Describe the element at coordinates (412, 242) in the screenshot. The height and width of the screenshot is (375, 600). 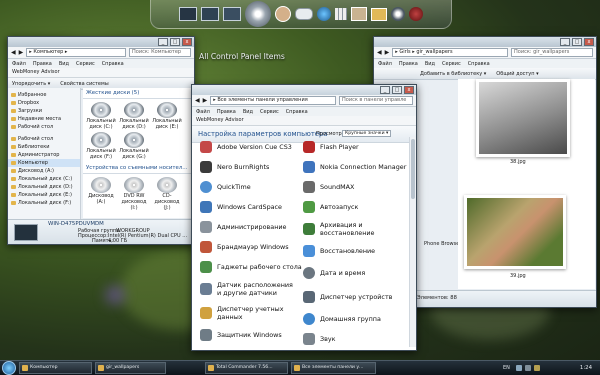
I see `scrollbar` at that location.